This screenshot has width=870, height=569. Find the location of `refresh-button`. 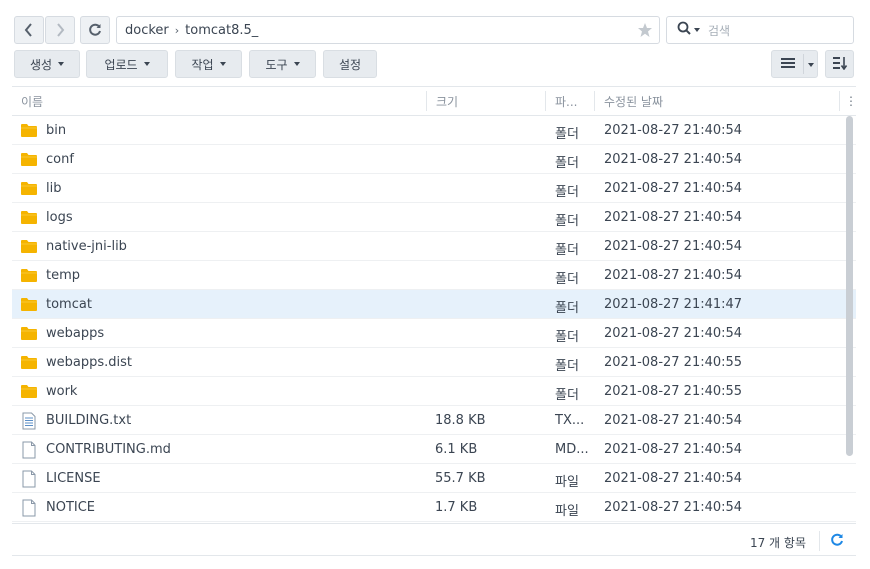

refresh-button is located at coordinates (95, 30).